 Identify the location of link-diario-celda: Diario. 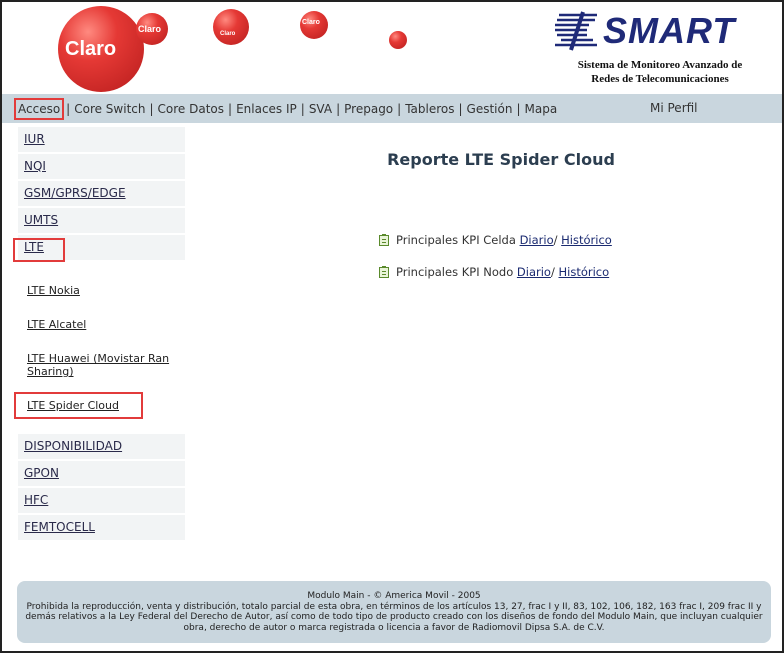
(537, 240).